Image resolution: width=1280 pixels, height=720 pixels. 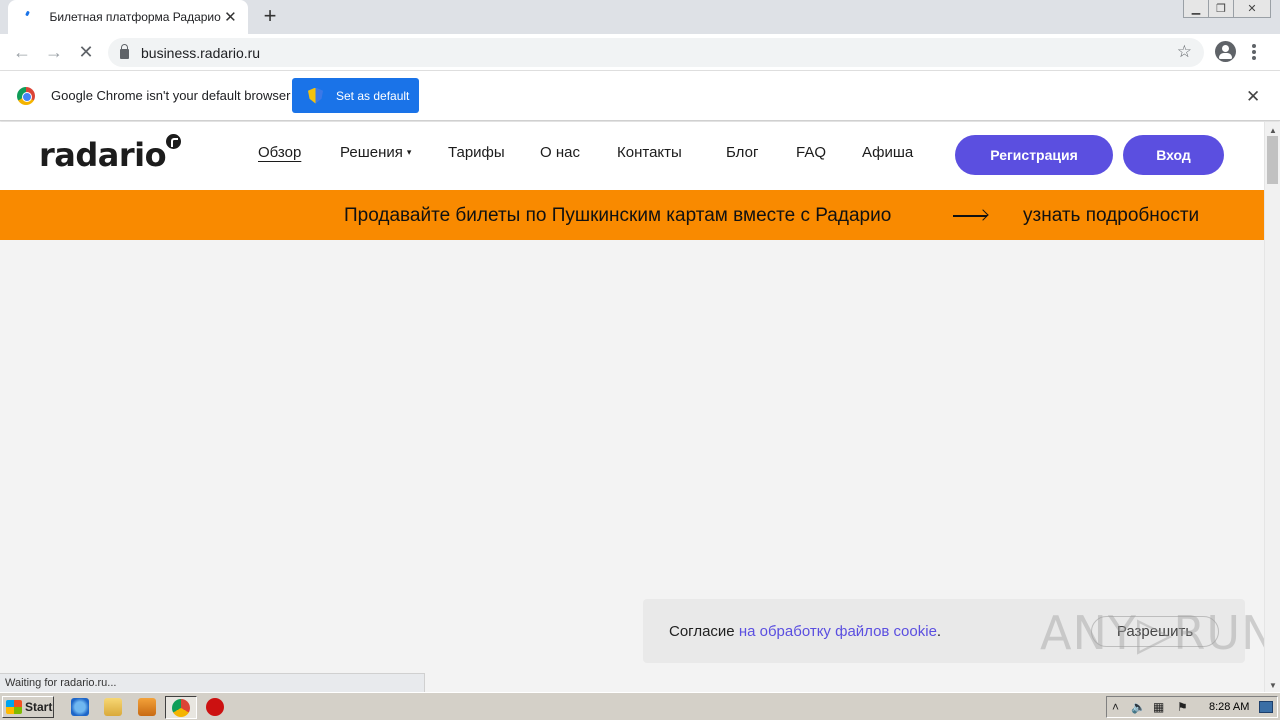 What do you see at coordinates (742, 152) in the screenshot?
I see `nav-item-blog: Блог` at bounding box center [742, 152].